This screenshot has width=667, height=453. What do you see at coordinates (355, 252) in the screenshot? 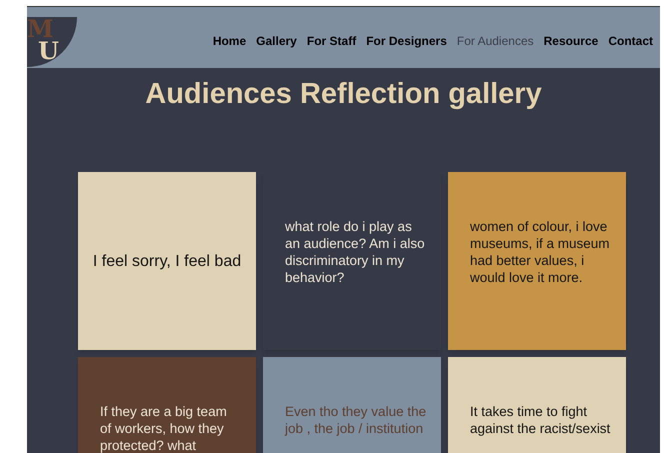
I see `reflection-text: what role do i play as an audience? Am i also discriminatory in my behavior?` at bounding box center [355, 252].